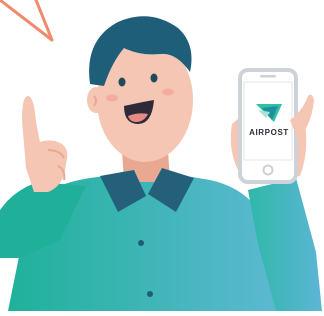 This screenshot has width=324, height=316. What do you see at coordinates (45, 144) in the screenshot?
I see `pointing-hand` at bounding box center [45, 144].